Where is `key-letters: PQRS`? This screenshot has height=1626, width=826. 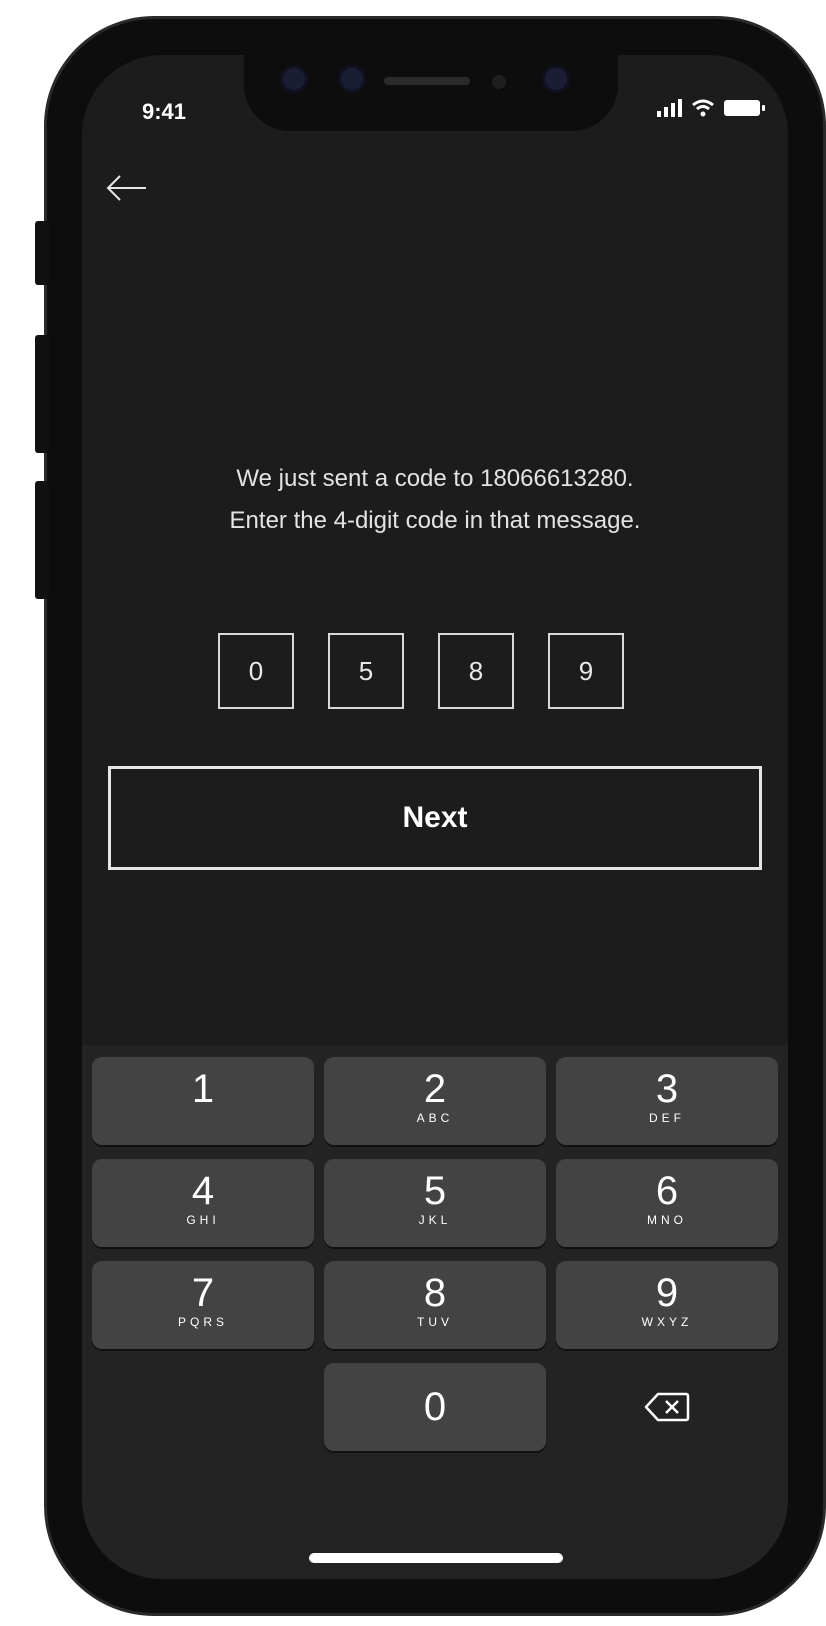
key-letters: PQRS is located at coordinates (202, 1322).